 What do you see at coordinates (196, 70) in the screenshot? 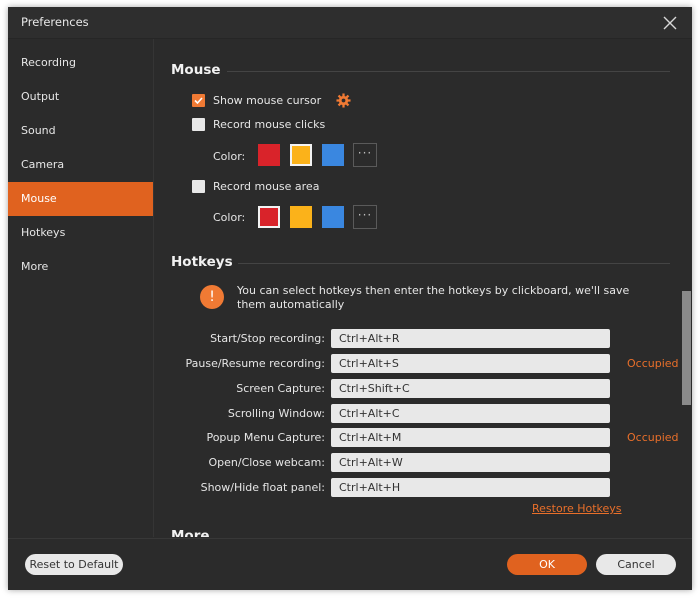
I see `mouse-section-title: Mouse` at bounding box center [196, 70].